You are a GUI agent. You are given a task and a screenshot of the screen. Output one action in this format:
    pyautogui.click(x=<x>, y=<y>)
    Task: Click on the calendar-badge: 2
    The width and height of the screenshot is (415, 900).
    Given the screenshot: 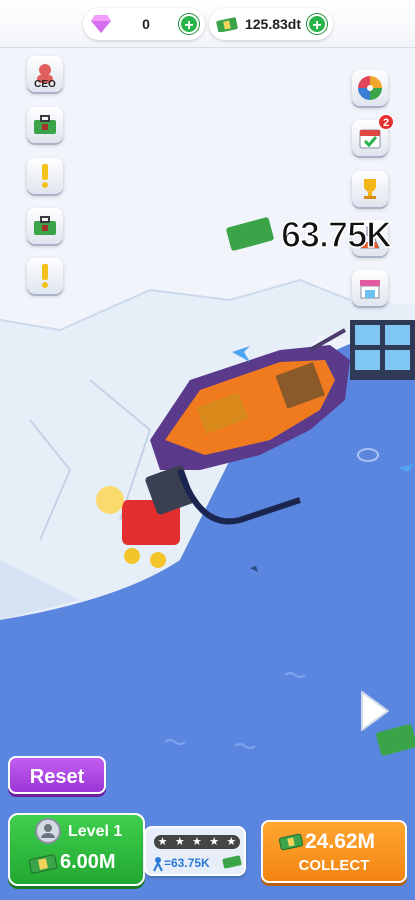 What is the action you would take?
    pyautogui.click(x=386, y=122)
    